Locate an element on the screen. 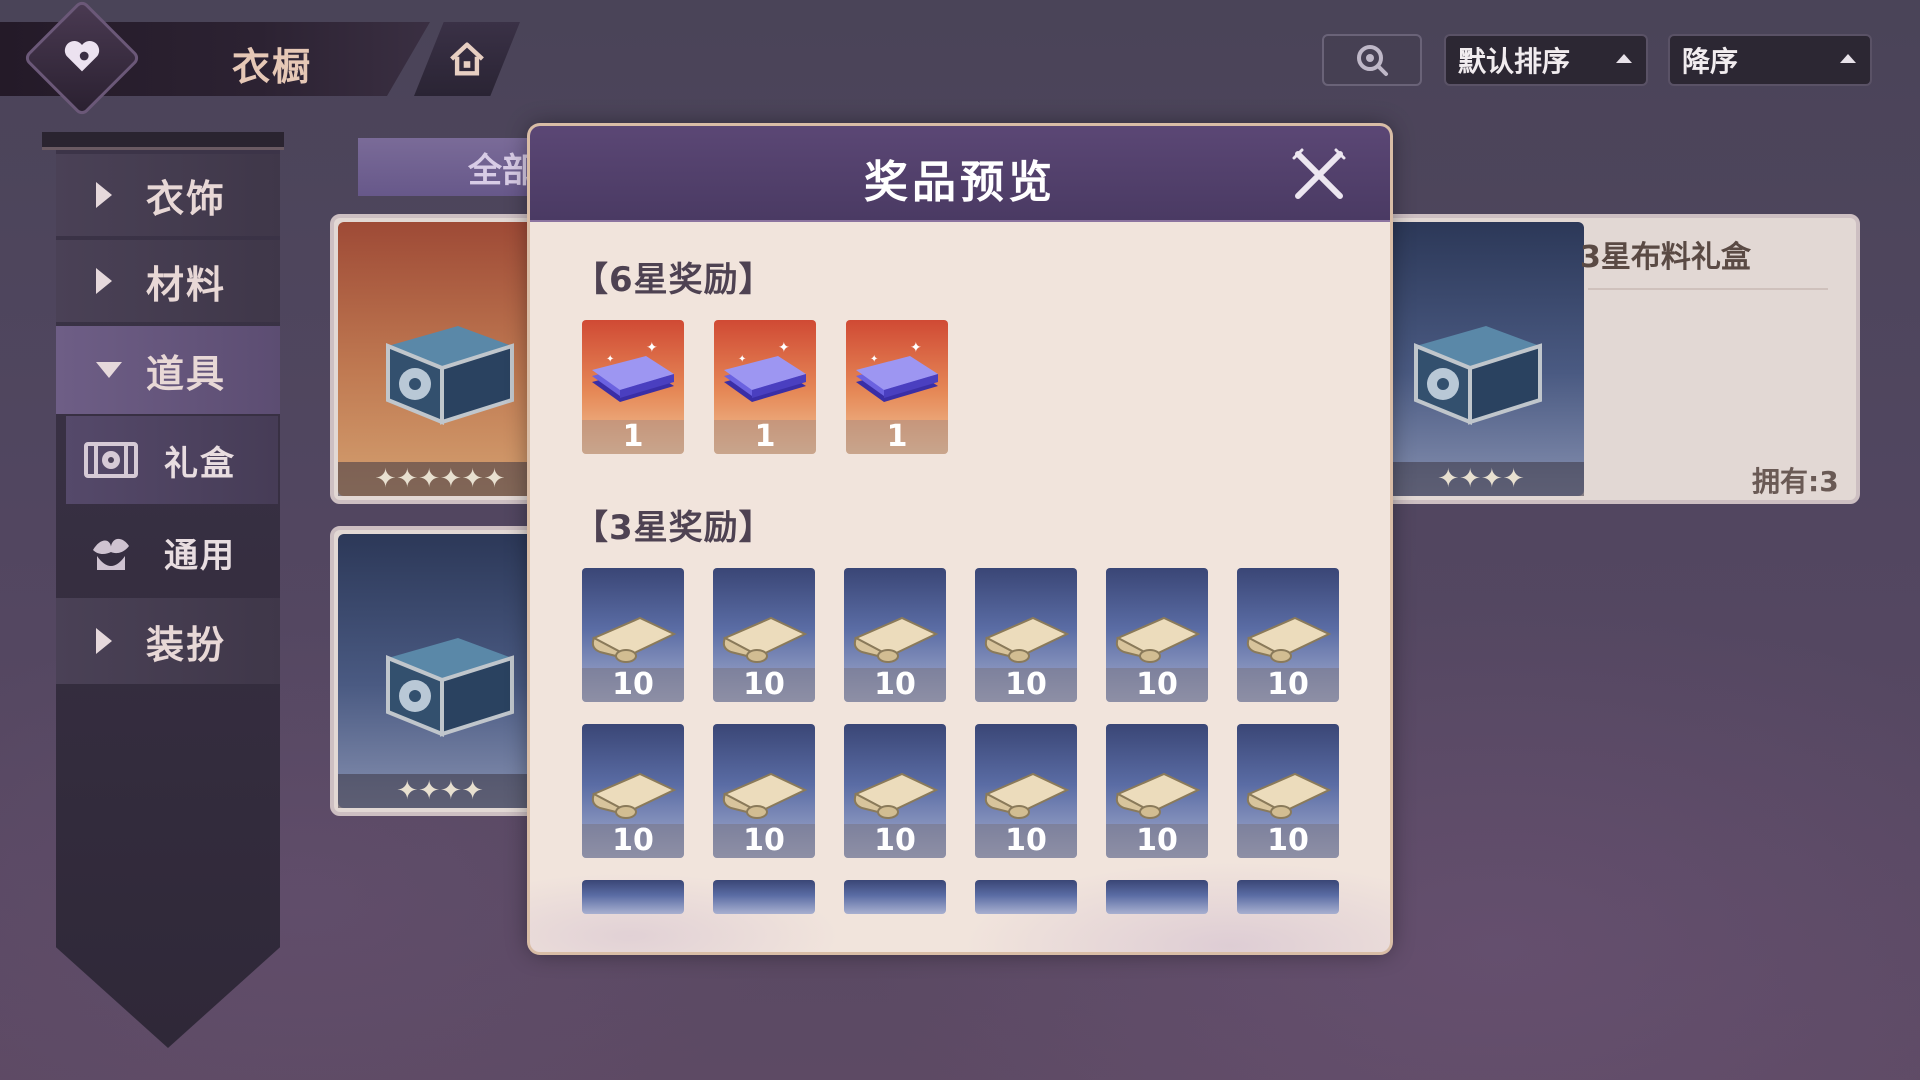 This screenshot has height=1080, width=1920. sidebar-item-props: 道具 is located at coordinates (168, 370).